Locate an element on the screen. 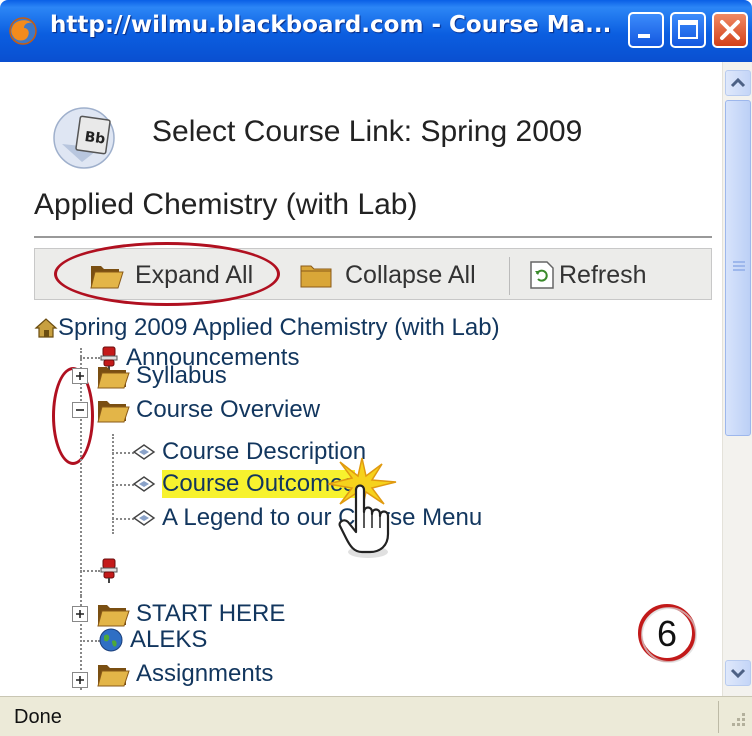 The image size is (752, 736). vertical-scrollbar is located at coordinates (737, 379).